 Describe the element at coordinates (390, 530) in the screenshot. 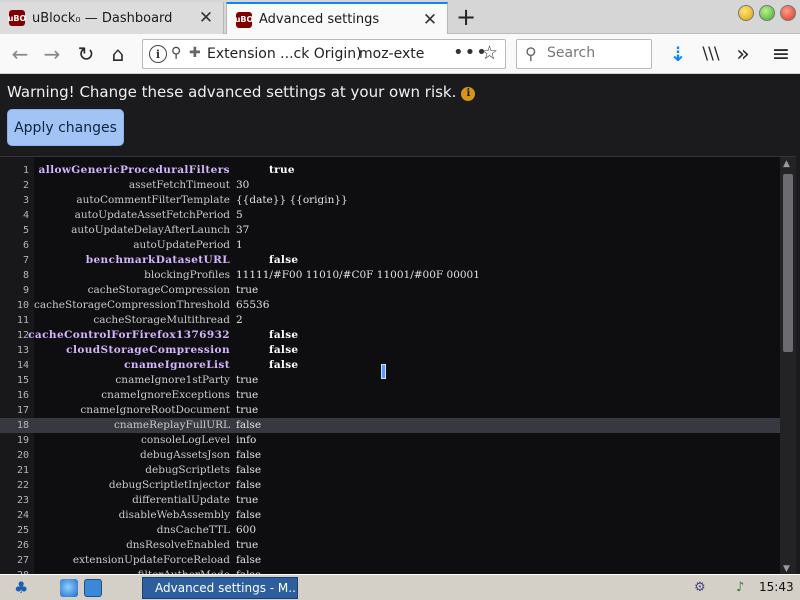

I see `setting-line: 25 dnsCacheTTL 600` at that location.